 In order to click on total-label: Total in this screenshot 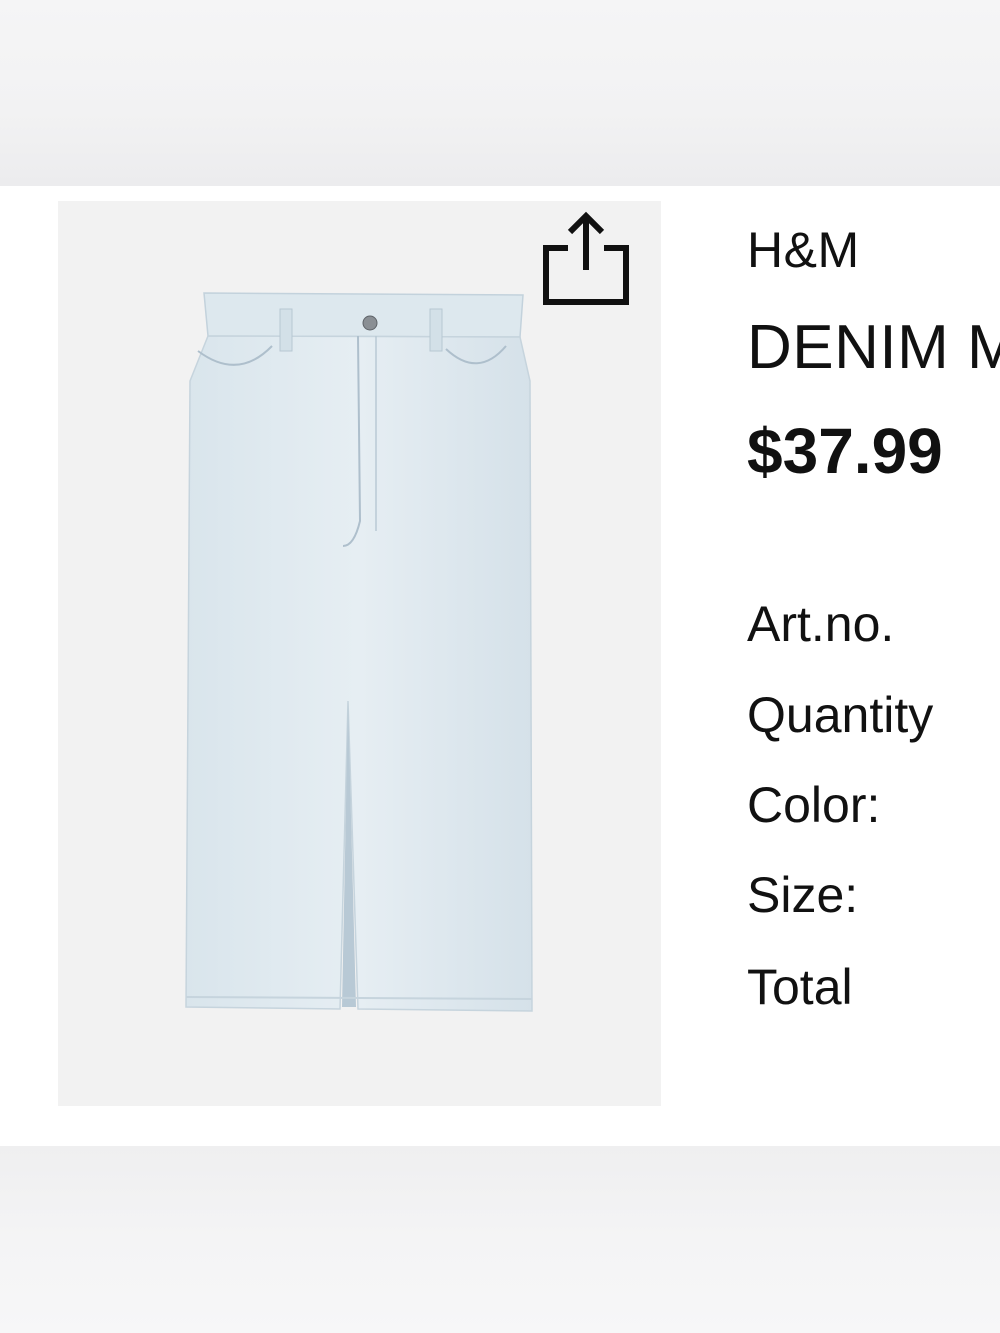, I will do `click(800, 987)`.